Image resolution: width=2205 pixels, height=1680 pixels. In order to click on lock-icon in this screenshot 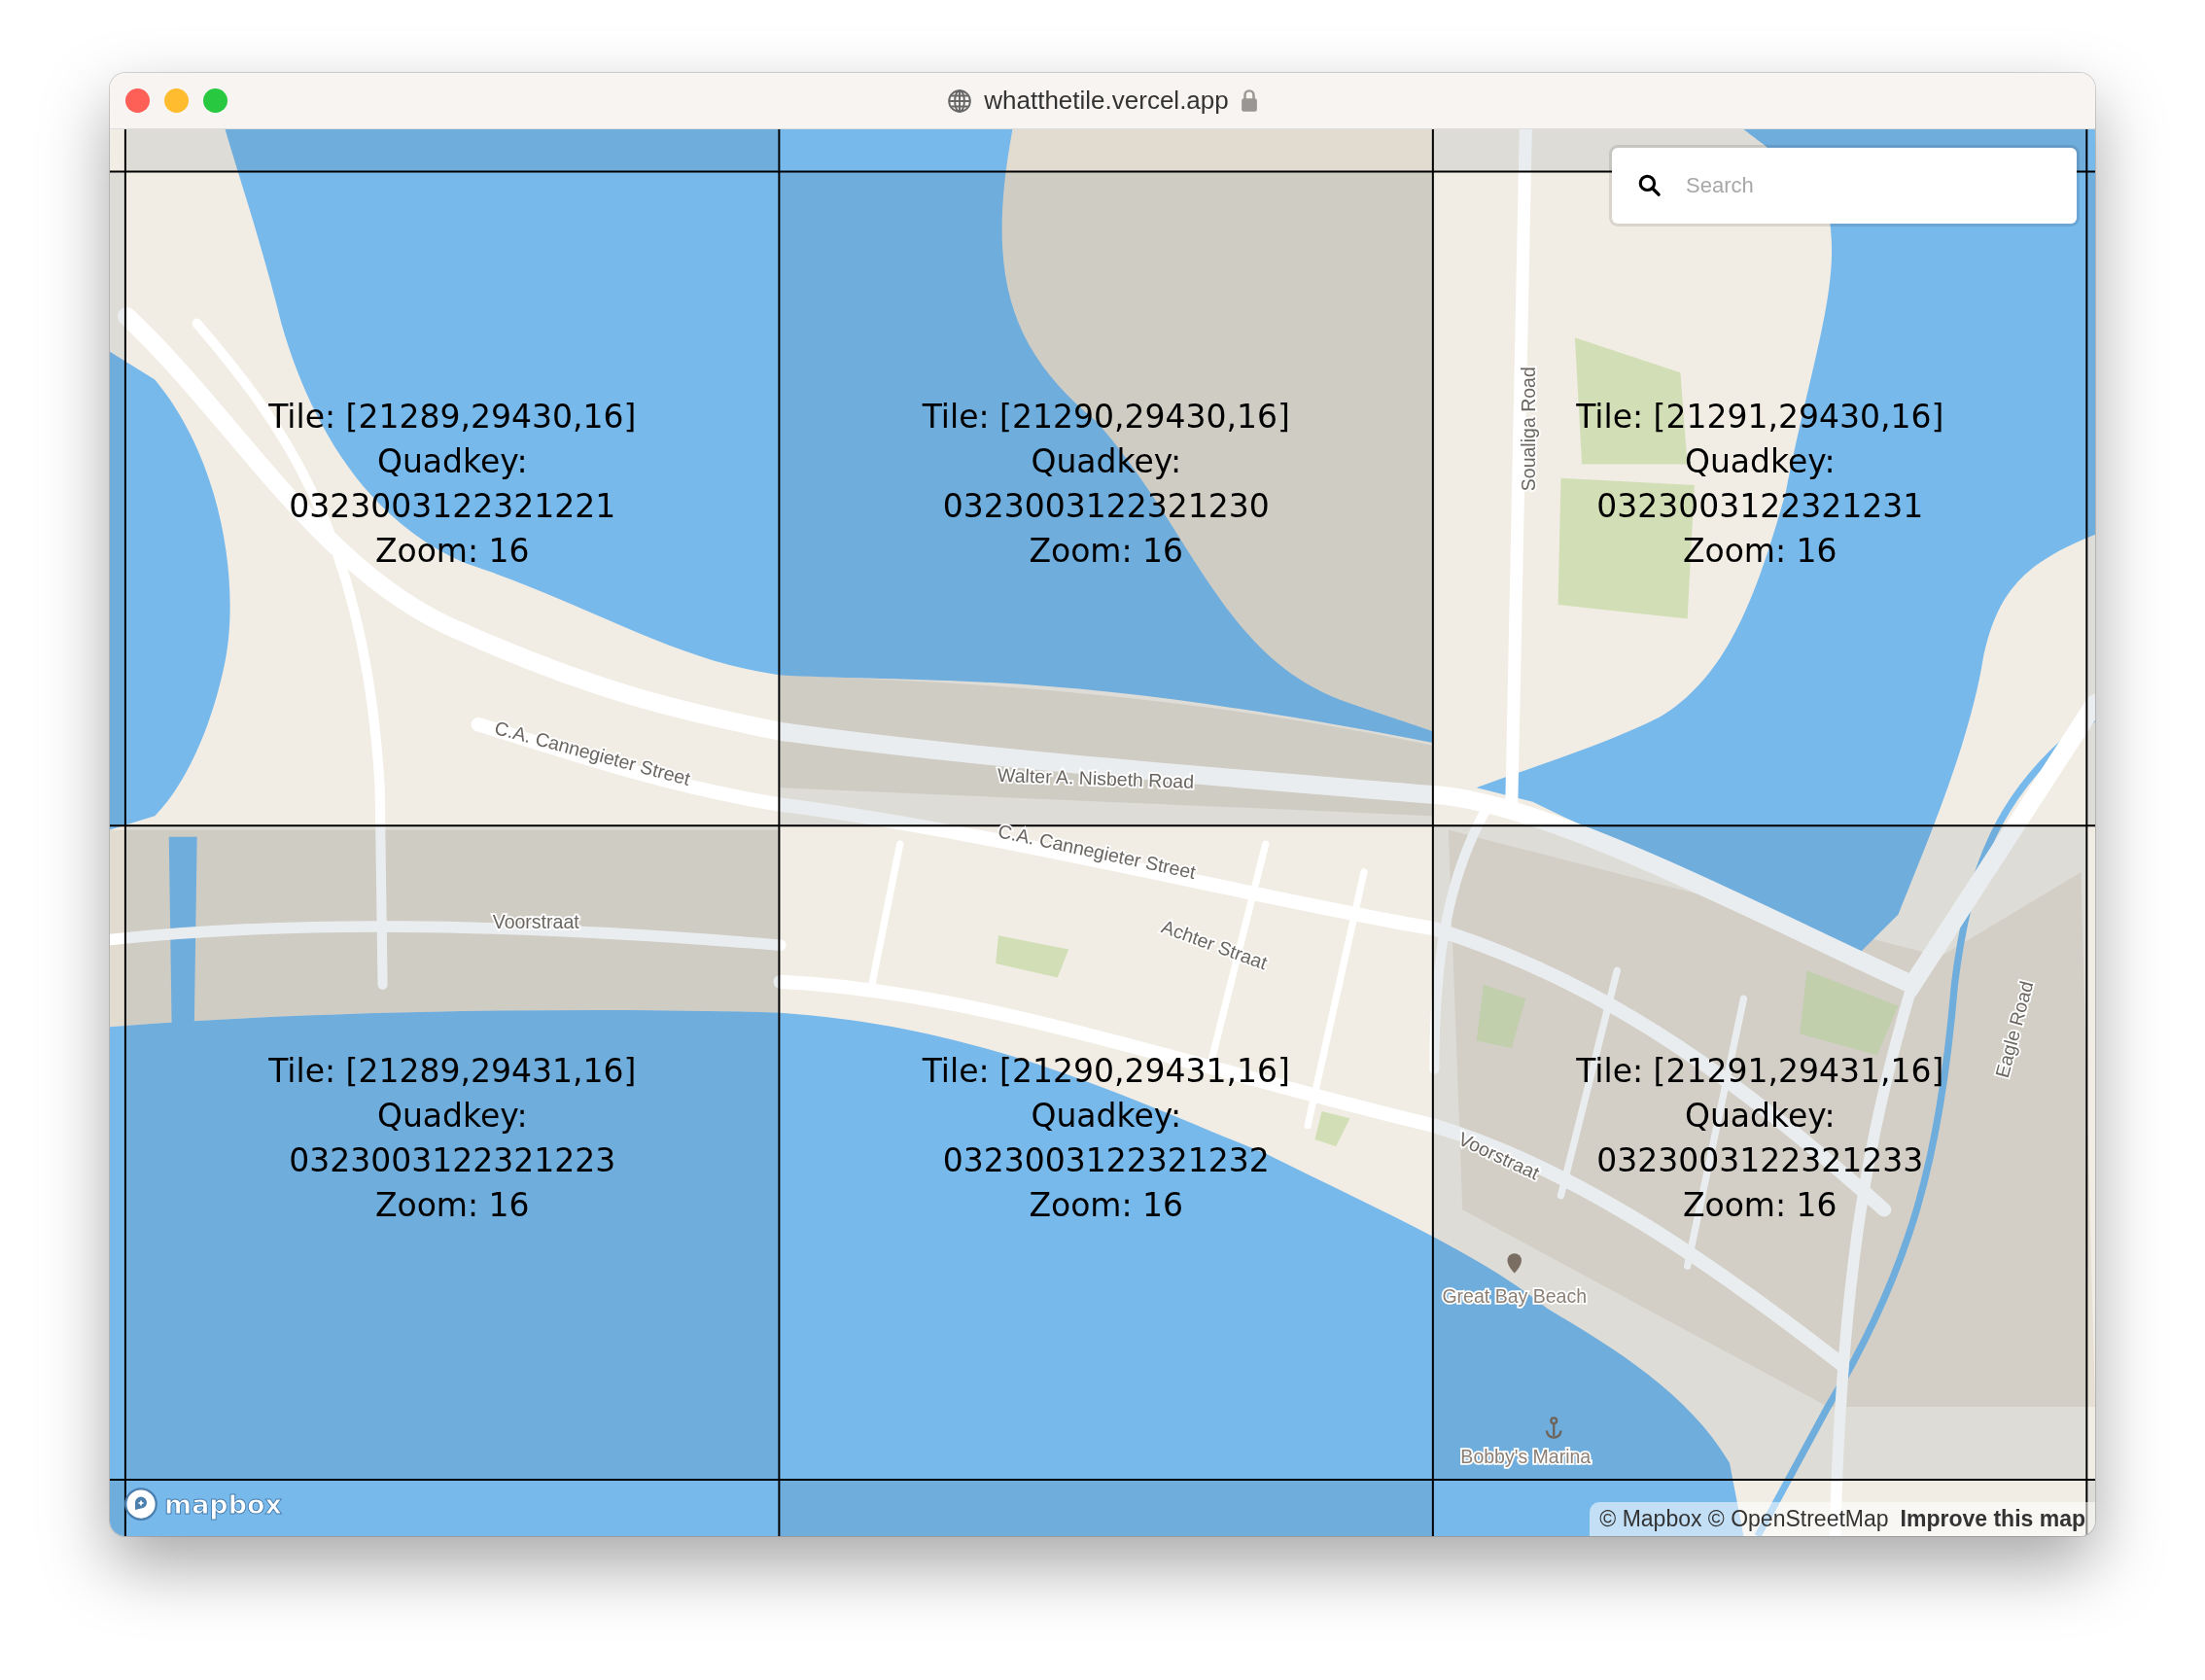, I will do `click(1249, 100)`.